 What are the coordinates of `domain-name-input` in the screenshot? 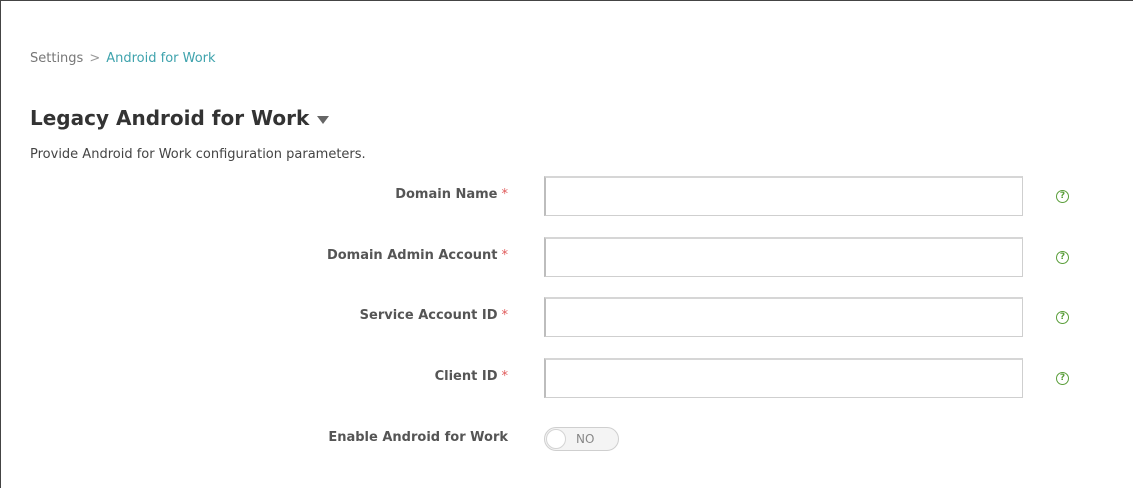 It's located at (783, 196).